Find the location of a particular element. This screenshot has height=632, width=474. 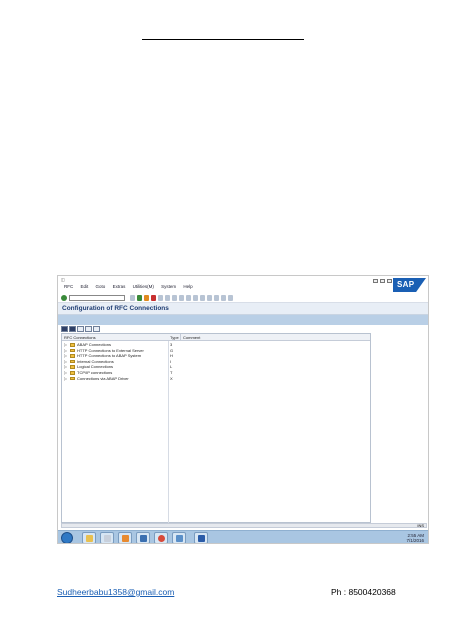

col-comment: Comment is located at coordinates (191, 337).